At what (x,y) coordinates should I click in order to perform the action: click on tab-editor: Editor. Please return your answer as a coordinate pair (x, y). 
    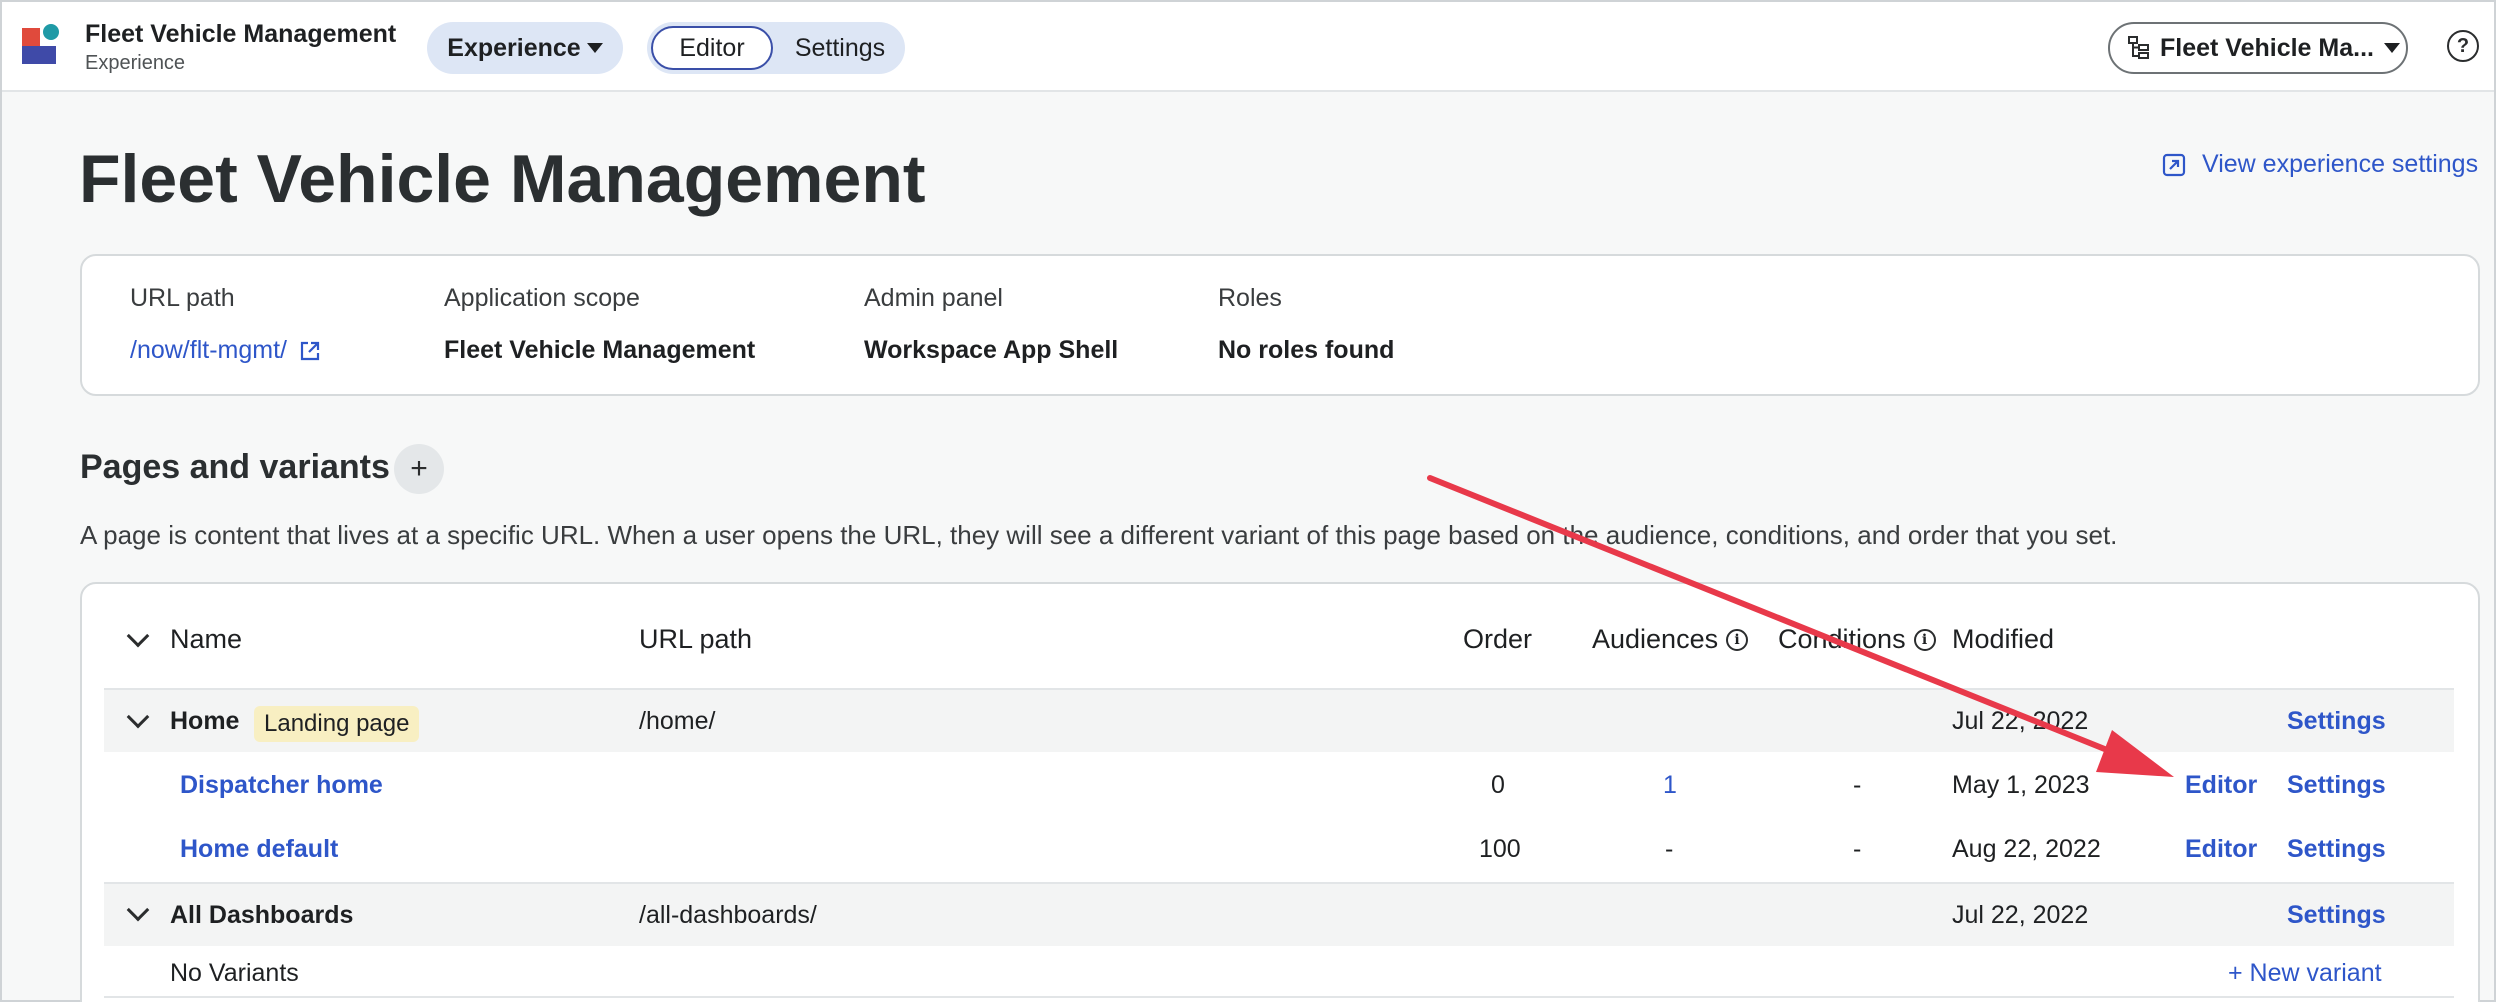
    Looking at the image, I should click on (712, 48).